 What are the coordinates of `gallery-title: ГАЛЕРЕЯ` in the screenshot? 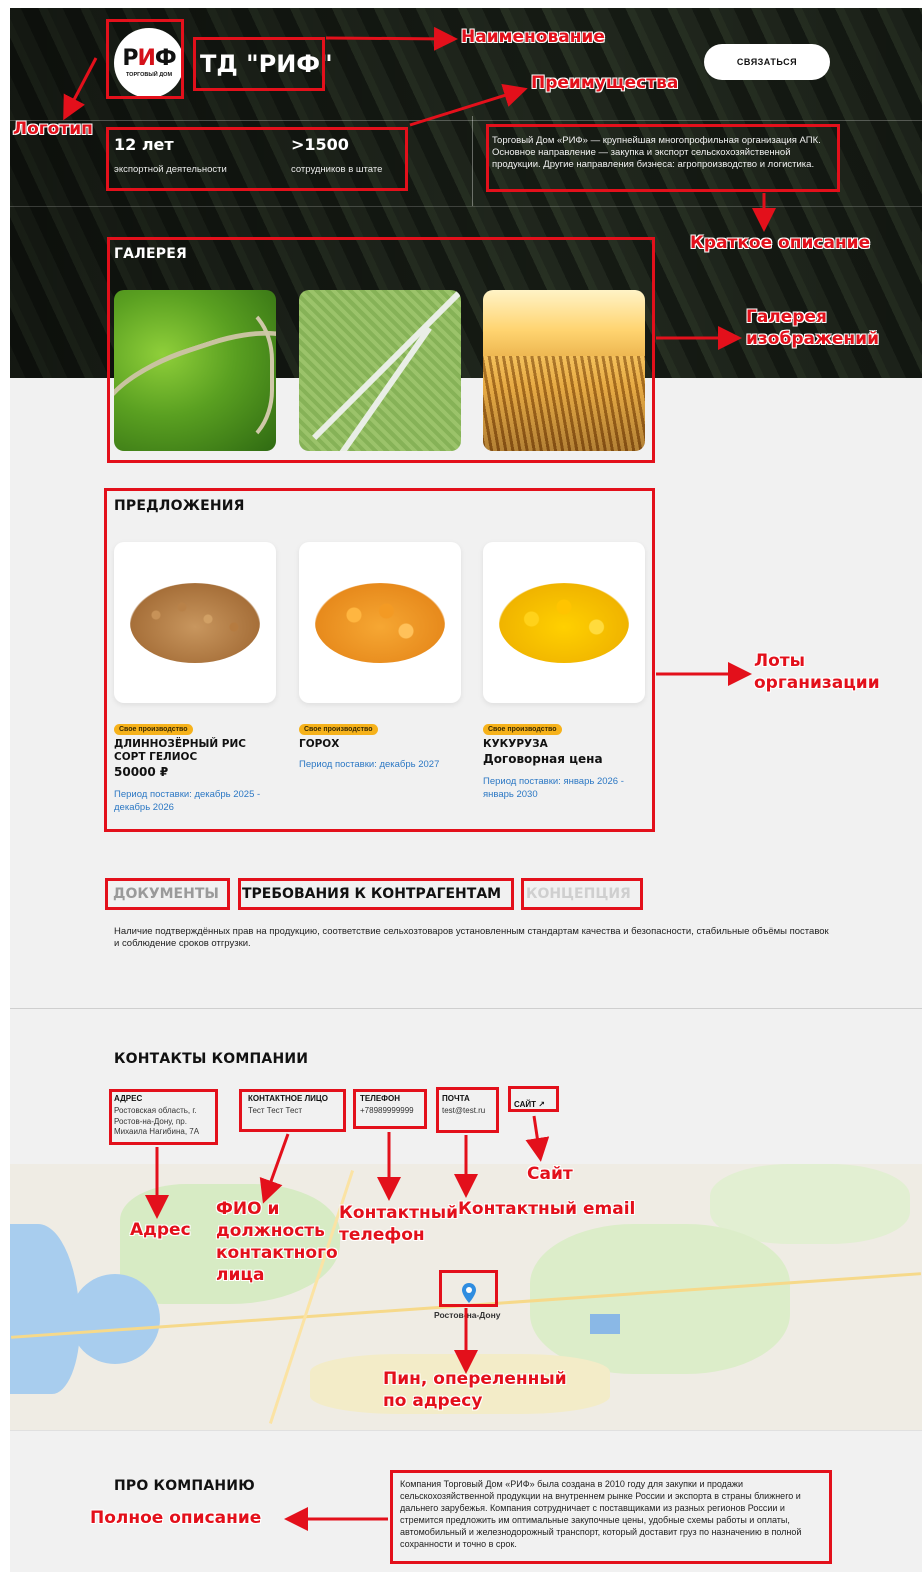 It's located at (150, 254).